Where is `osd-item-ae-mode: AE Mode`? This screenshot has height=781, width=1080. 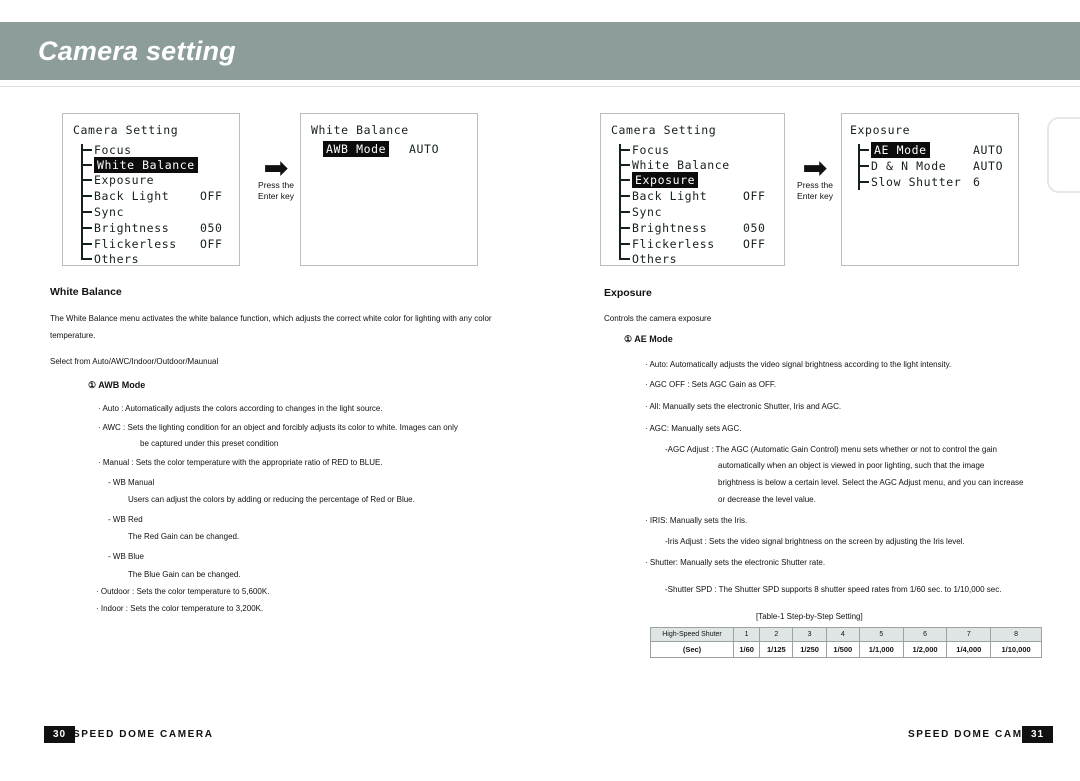 osd-item-ae-mode: AE Mode is located at coordinates (900, 150).